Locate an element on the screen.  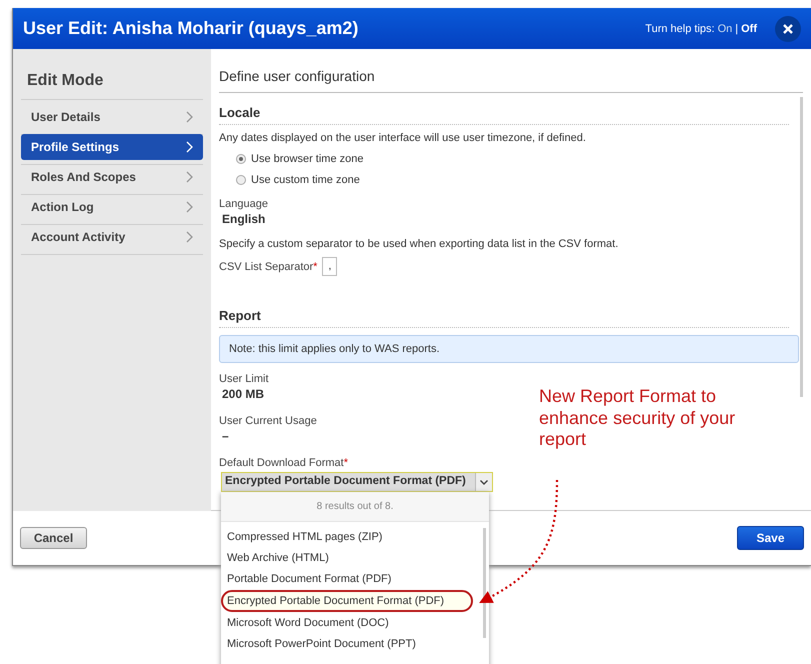
dropdown-option: Microsoft PowerPoint Document (PPT) is located at coordinates (347, 644).